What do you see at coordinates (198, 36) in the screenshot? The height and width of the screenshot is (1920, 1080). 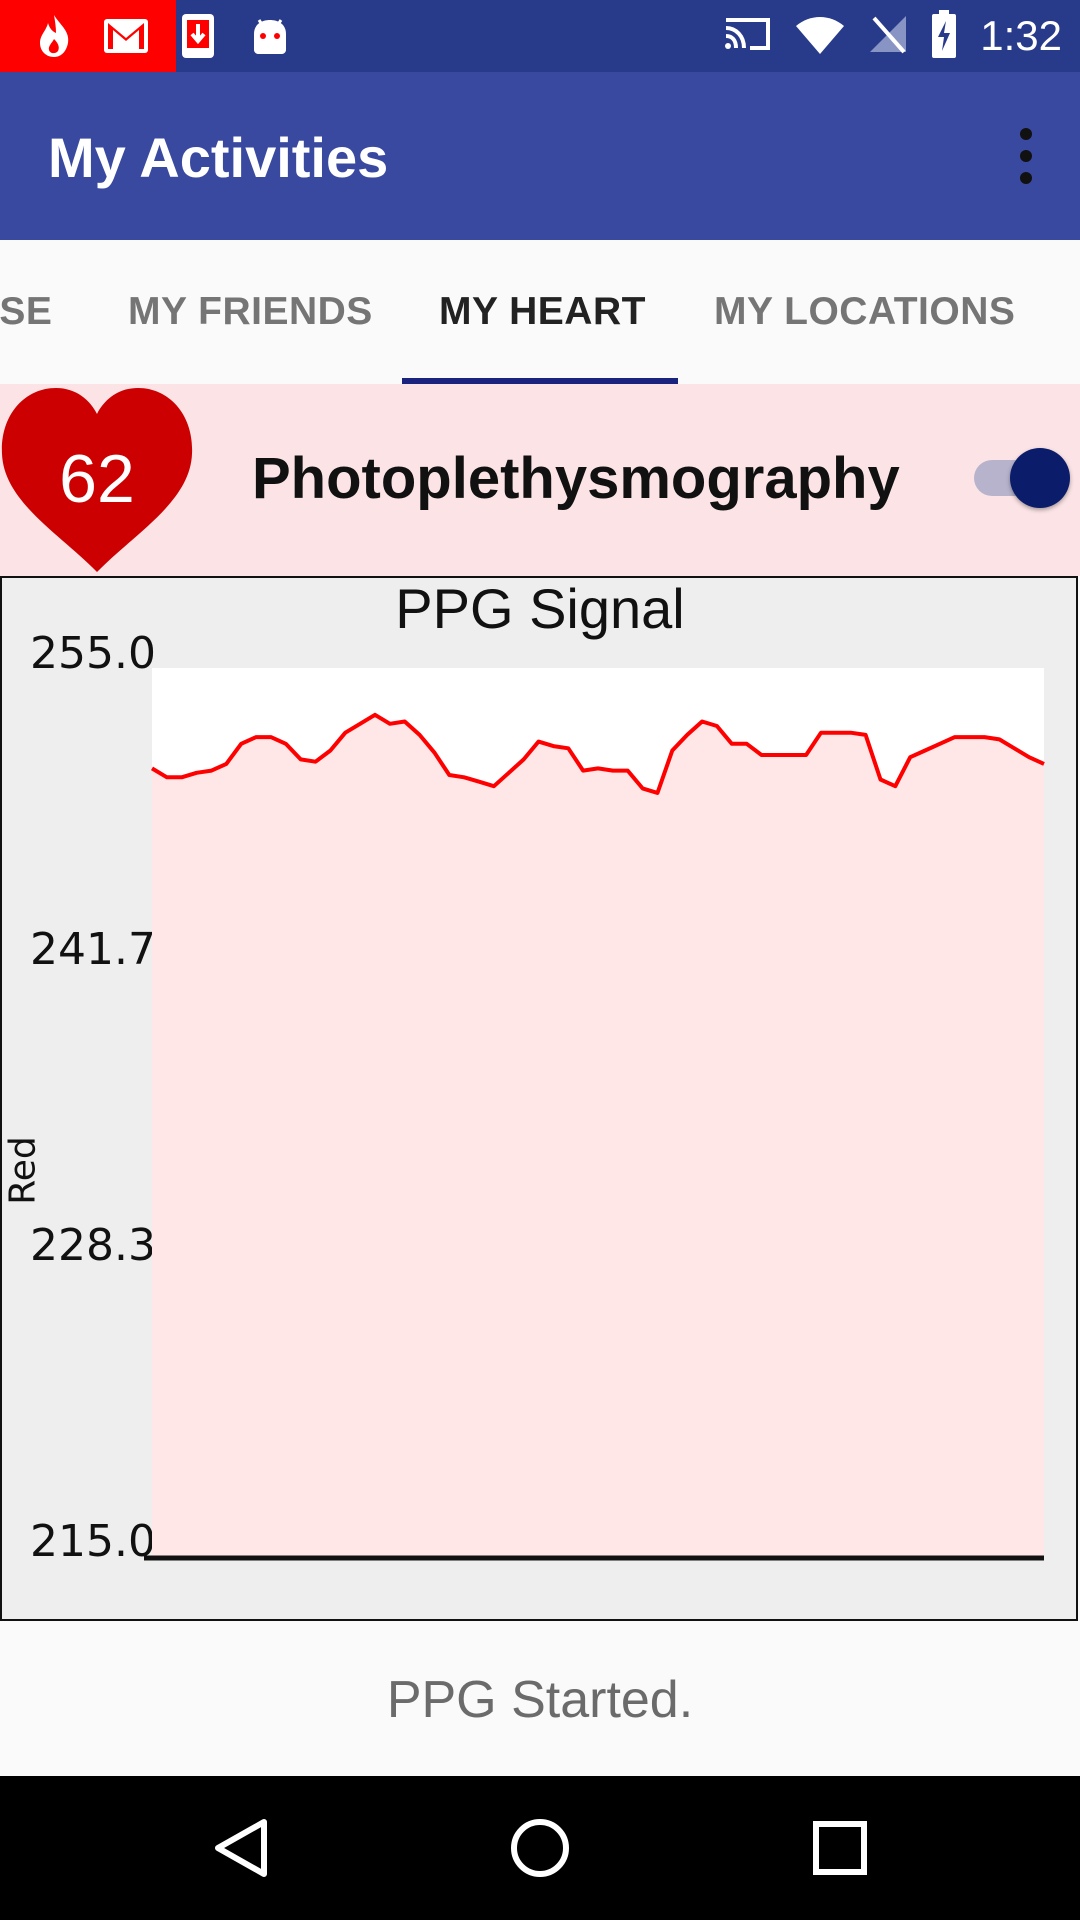 I see `download-icon` at bounding box center [198, 36].